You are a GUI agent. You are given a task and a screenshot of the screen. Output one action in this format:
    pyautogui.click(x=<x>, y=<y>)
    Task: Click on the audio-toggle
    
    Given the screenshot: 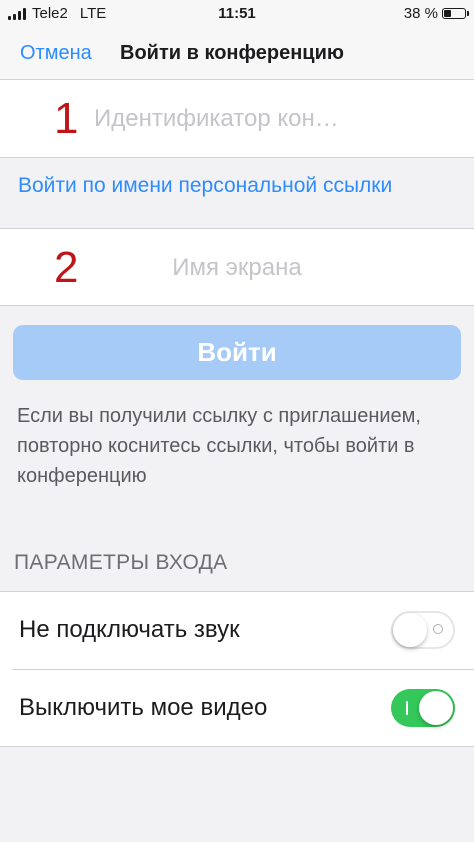 What is the action you would take?
    pyautogui.click(x=423, y=630)
    